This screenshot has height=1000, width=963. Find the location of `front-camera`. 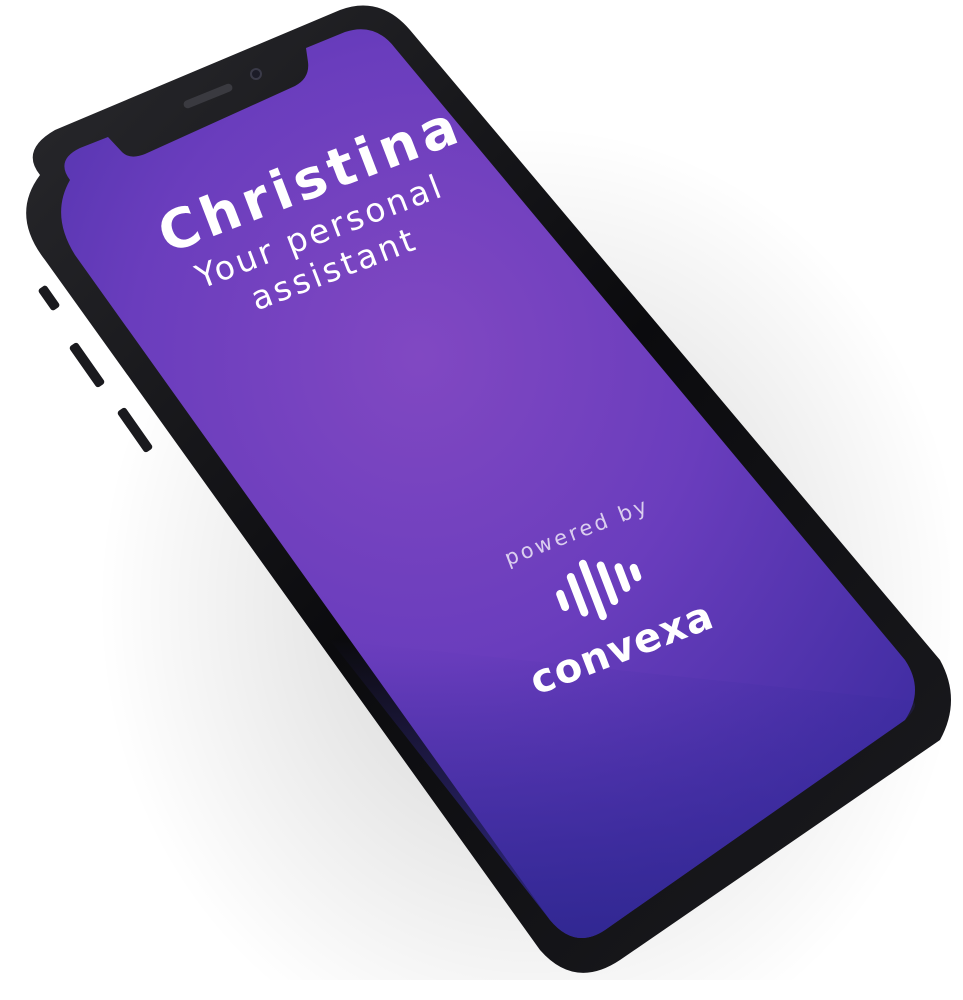

front-camera is located at coordinates (256, 74).